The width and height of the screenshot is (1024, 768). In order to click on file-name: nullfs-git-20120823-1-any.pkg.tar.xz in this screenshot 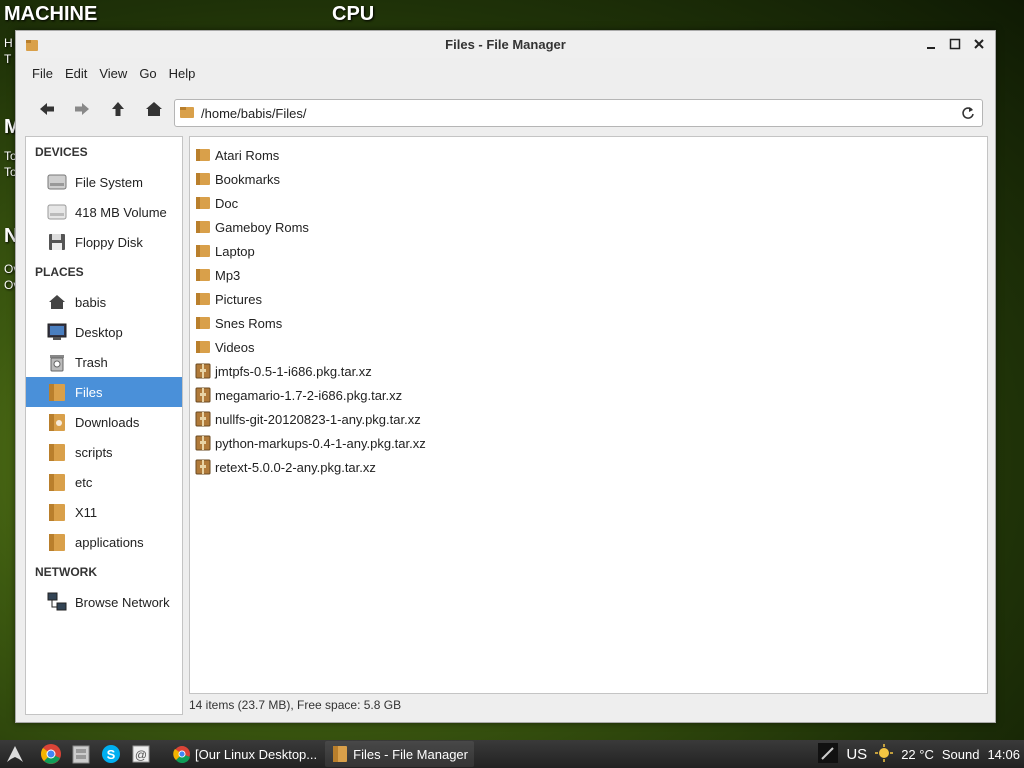, I will do `click(318, 419)`.